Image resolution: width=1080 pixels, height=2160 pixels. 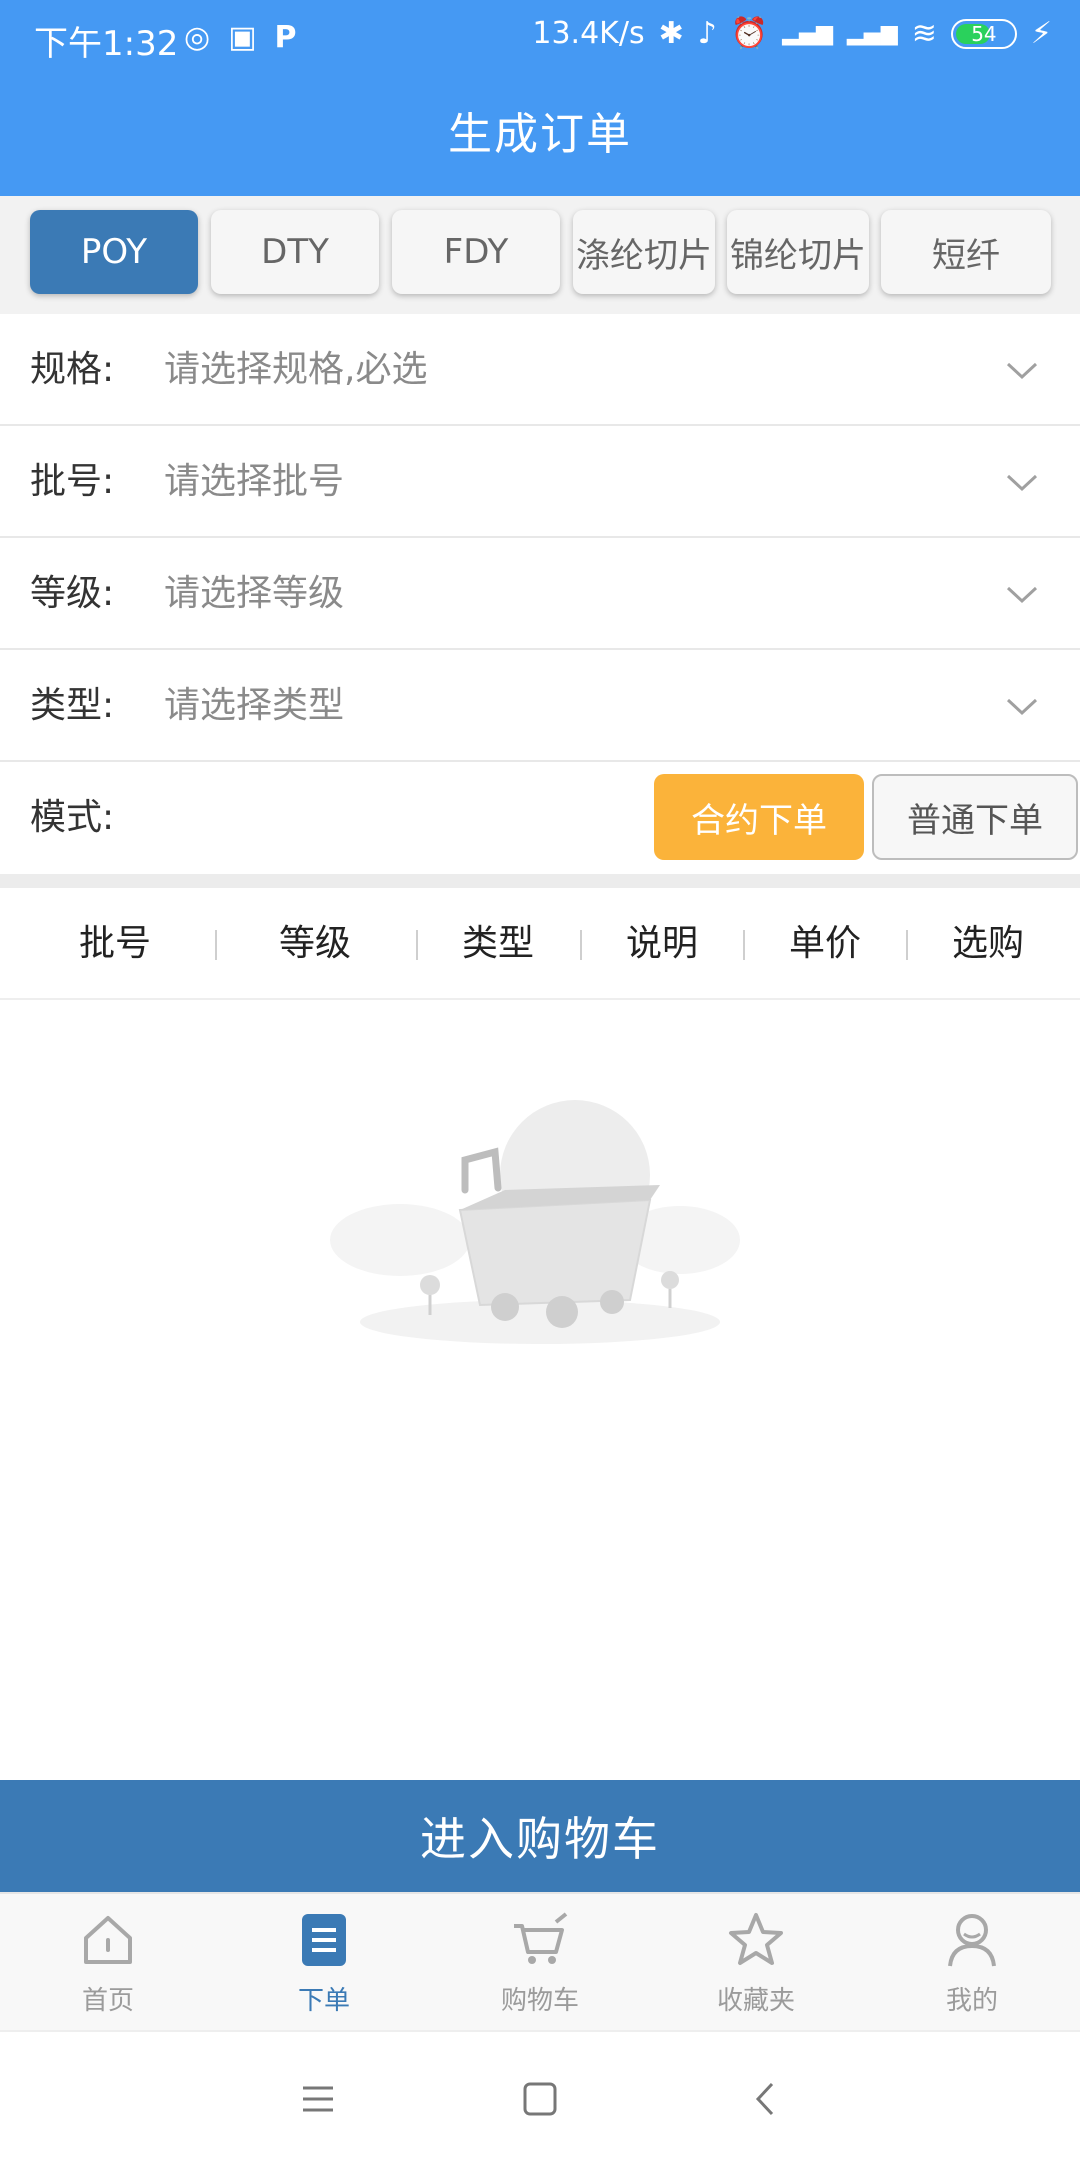 What do you see at coordinates (707, 33) in the screenshot?
I see `mute-icon: ♪` at bounding box center [707, 33].